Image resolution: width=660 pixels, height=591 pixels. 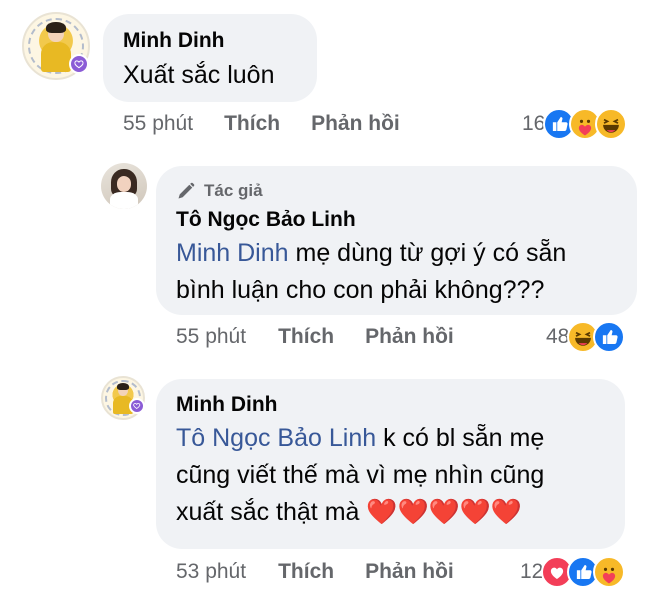 What do you see at coordinates (276, 438) in the screenshot?
I see `mention-link: Tô Ngọc Bảo Linh` at bounding box center [276, 438].